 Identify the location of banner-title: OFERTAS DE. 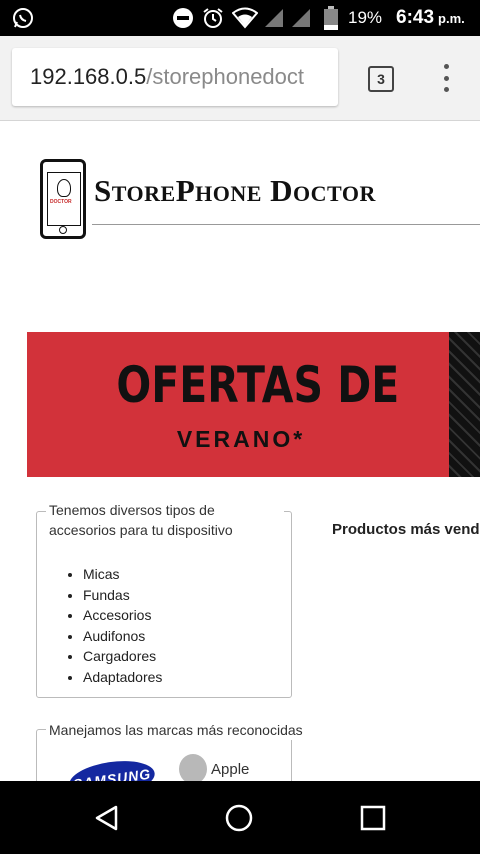
(258, 385).